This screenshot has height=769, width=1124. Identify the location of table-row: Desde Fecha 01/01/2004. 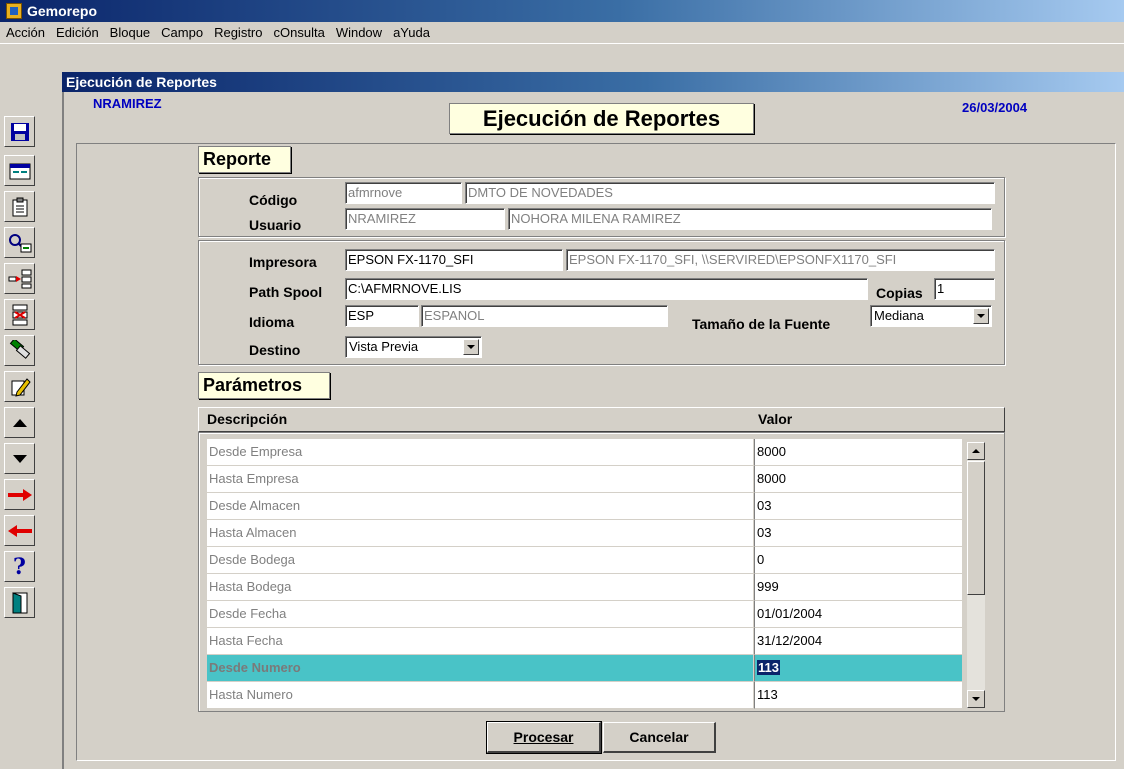
(585, 614).